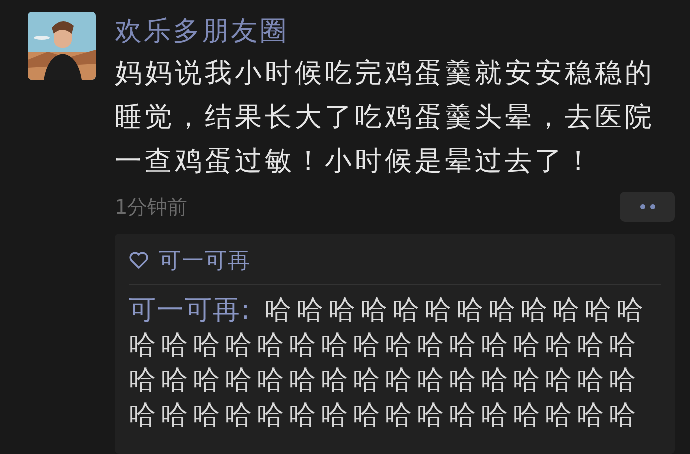 This screenshot has height=454, width=690. What do you see at coordinates (139, 261) in the screenshot?
I see `heart-icon` at bounding box center [139, 261].